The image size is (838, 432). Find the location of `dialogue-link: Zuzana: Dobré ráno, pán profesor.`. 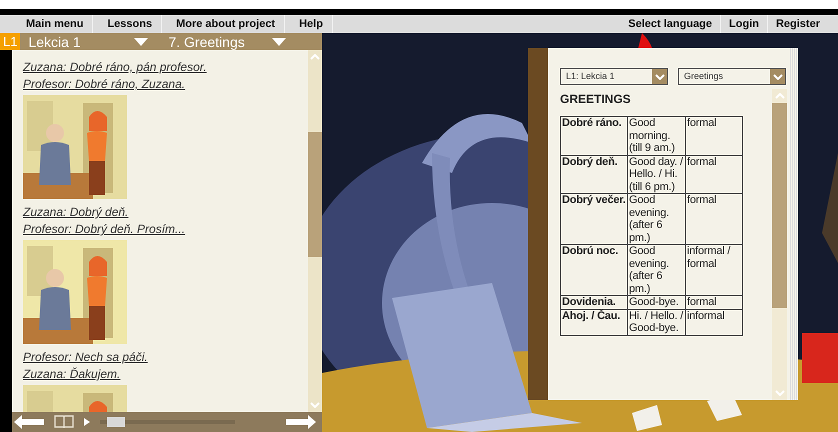

dialogue-link: Zuzana: Dobré ráno, pán profesor. is located at coordinates (115, 67).